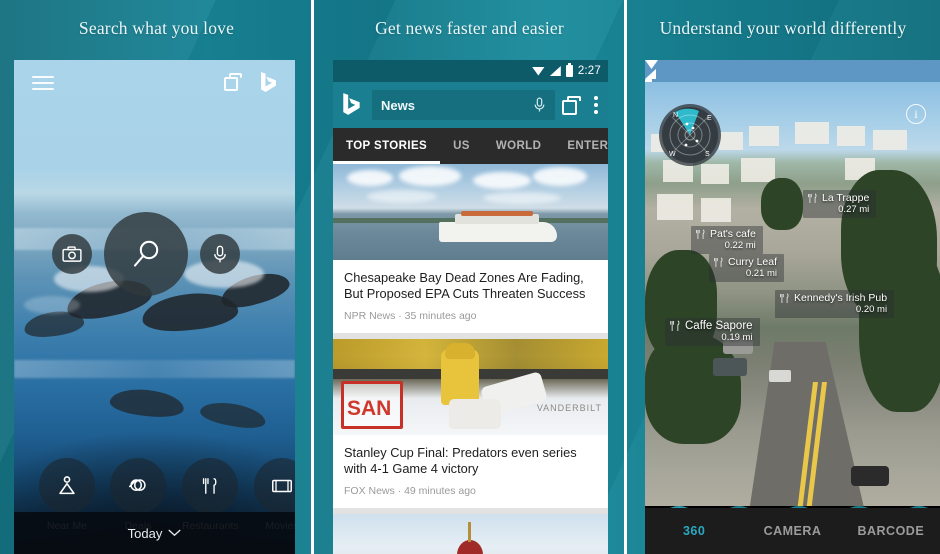 The image size is (940, 554). I want to click on news-meta: FOX News · 49 minutes ago, so click(410, 490).